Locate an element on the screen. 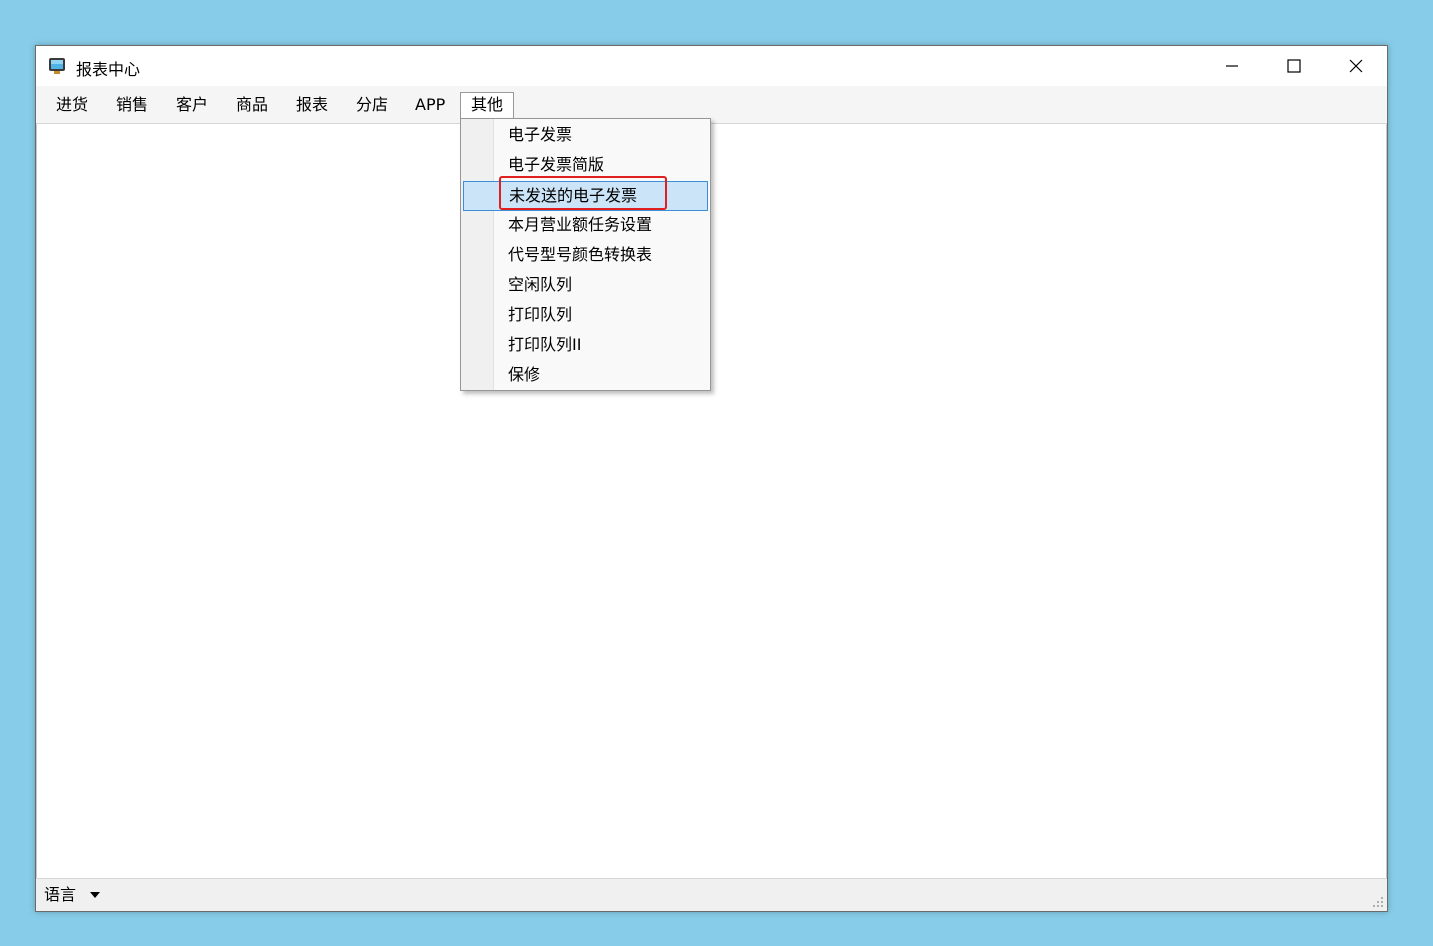 This screenshot has width=1433, height=946. maximize-button is located at coordinates (1294, 66).